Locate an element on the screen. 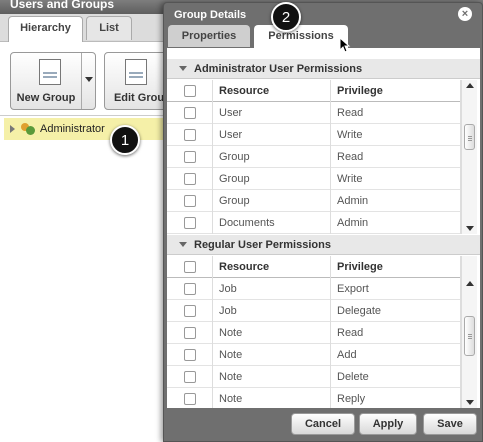  callout-badge-2: 2 is located at coordinates (286, 17).